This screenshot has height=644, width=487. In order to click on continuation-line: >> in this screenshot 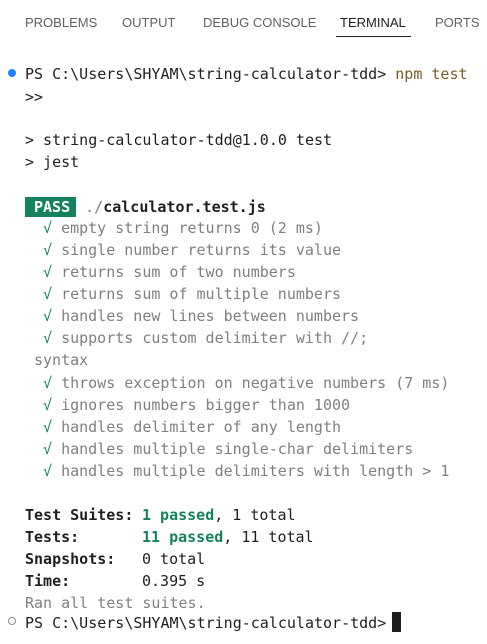, I will do `click(34, 97)`.